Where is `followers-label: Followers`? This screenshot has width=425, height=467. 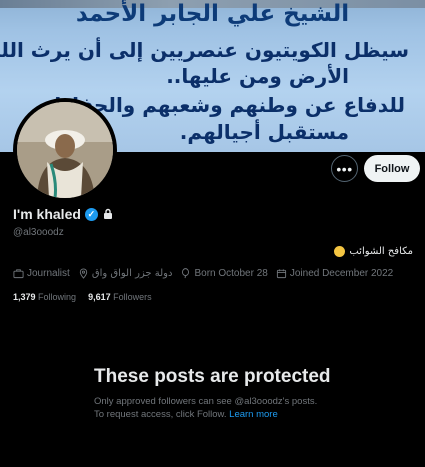
followers-label: Followers is located at coordinates (132, 297).